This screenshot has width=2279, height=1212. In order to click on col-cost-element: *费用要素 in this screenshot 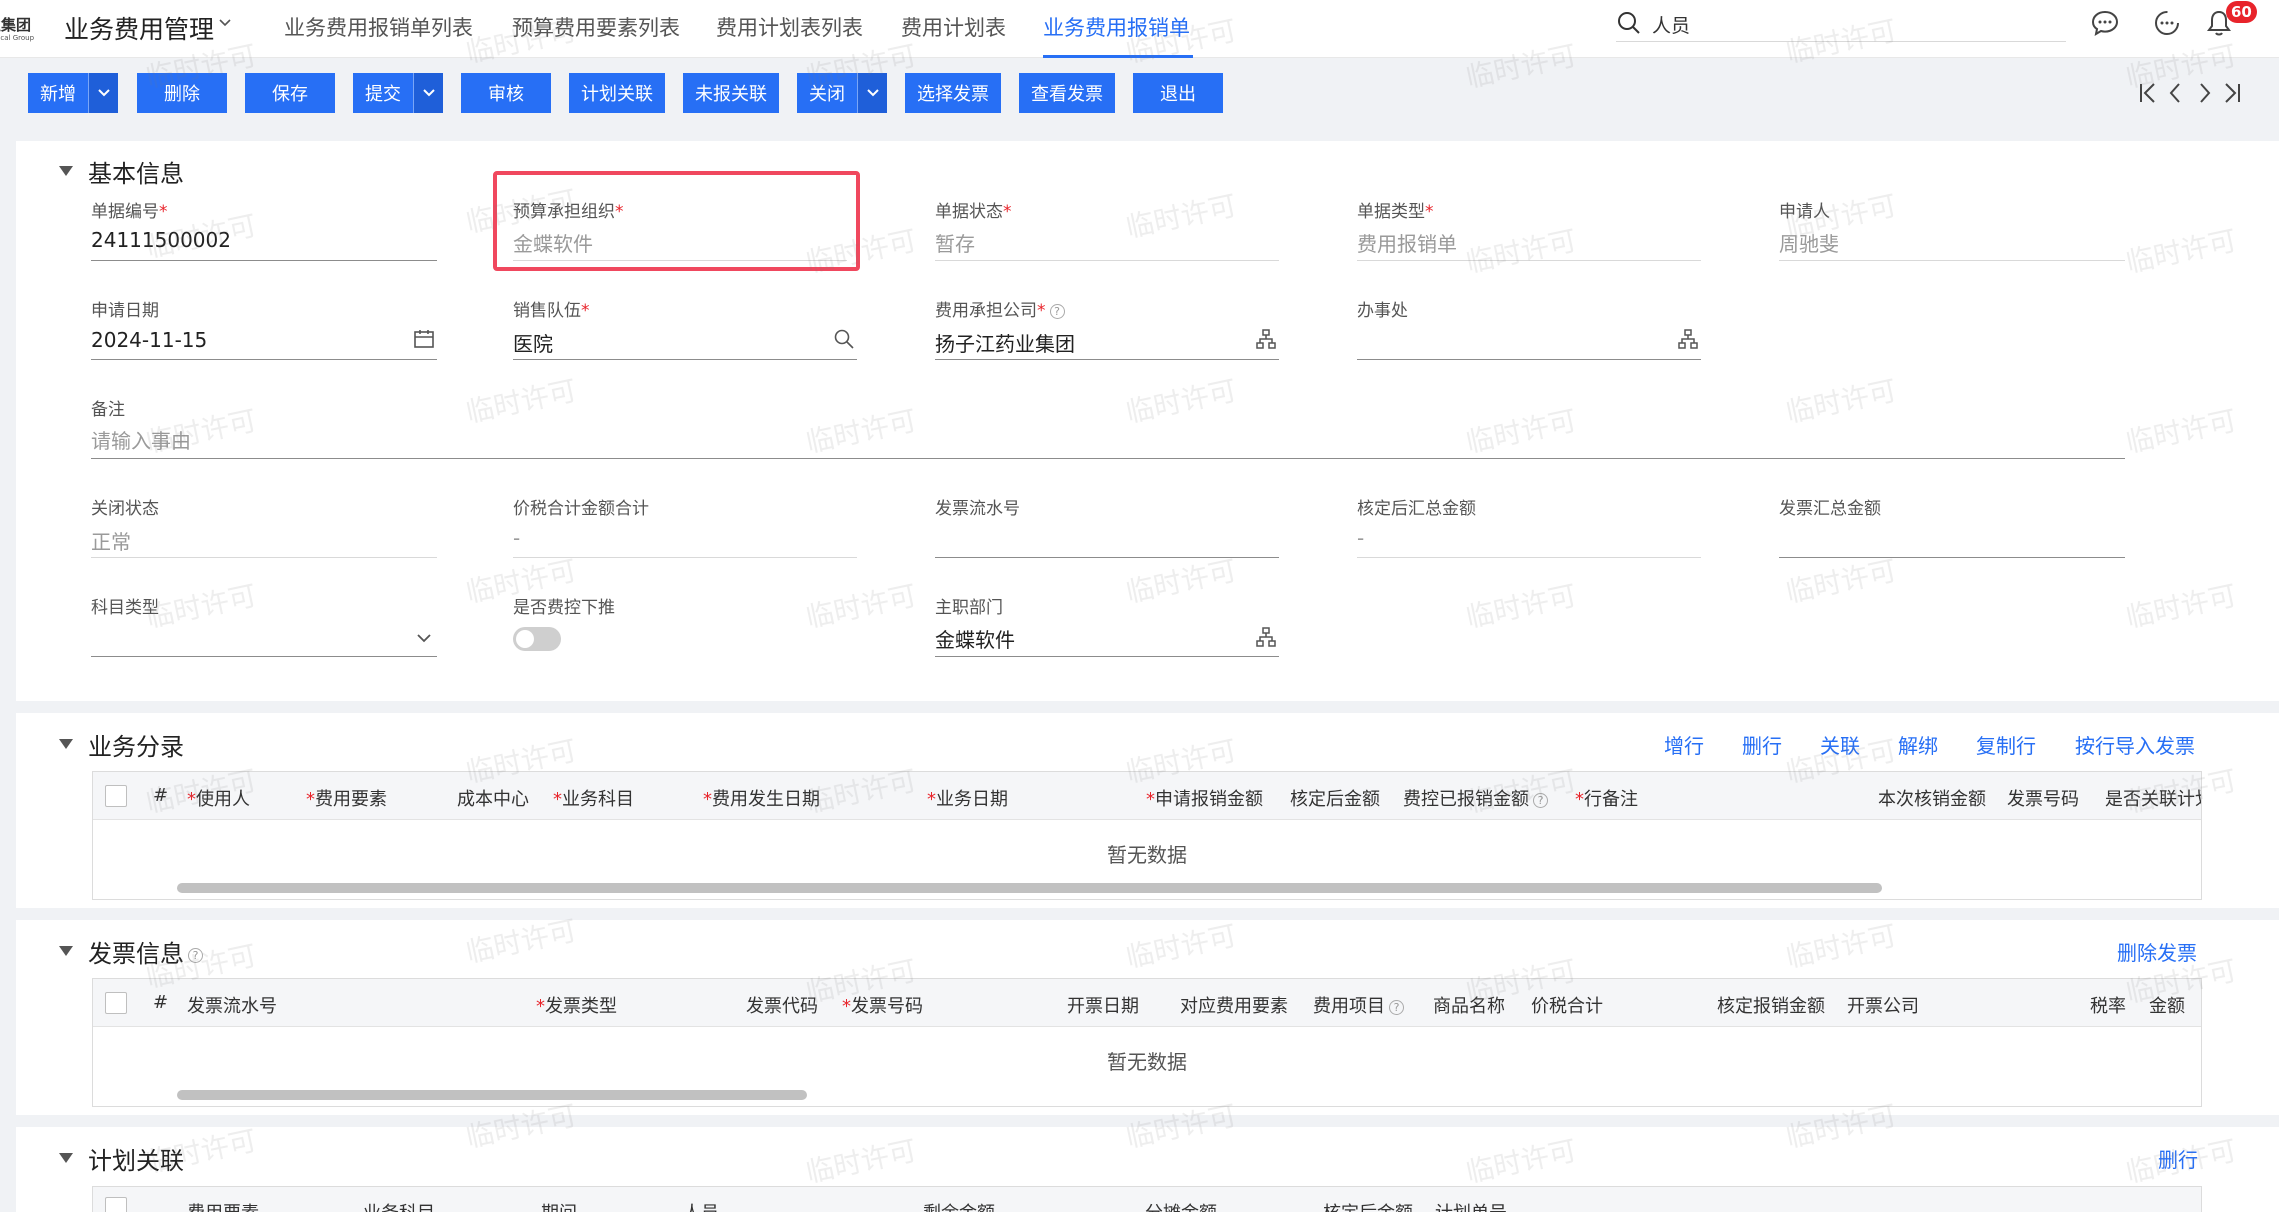, I will do `click(346, 798)`.